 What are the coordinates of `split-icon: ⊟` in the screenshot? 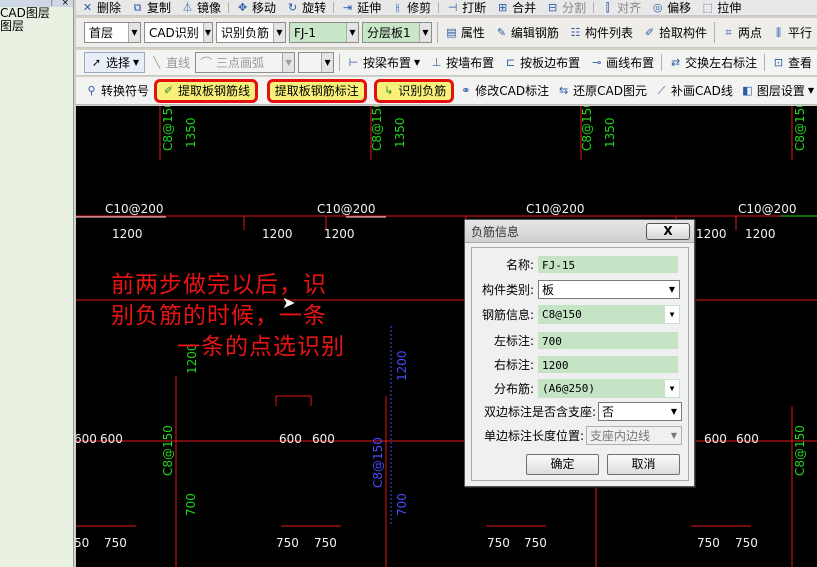 It's located at (553, 7).